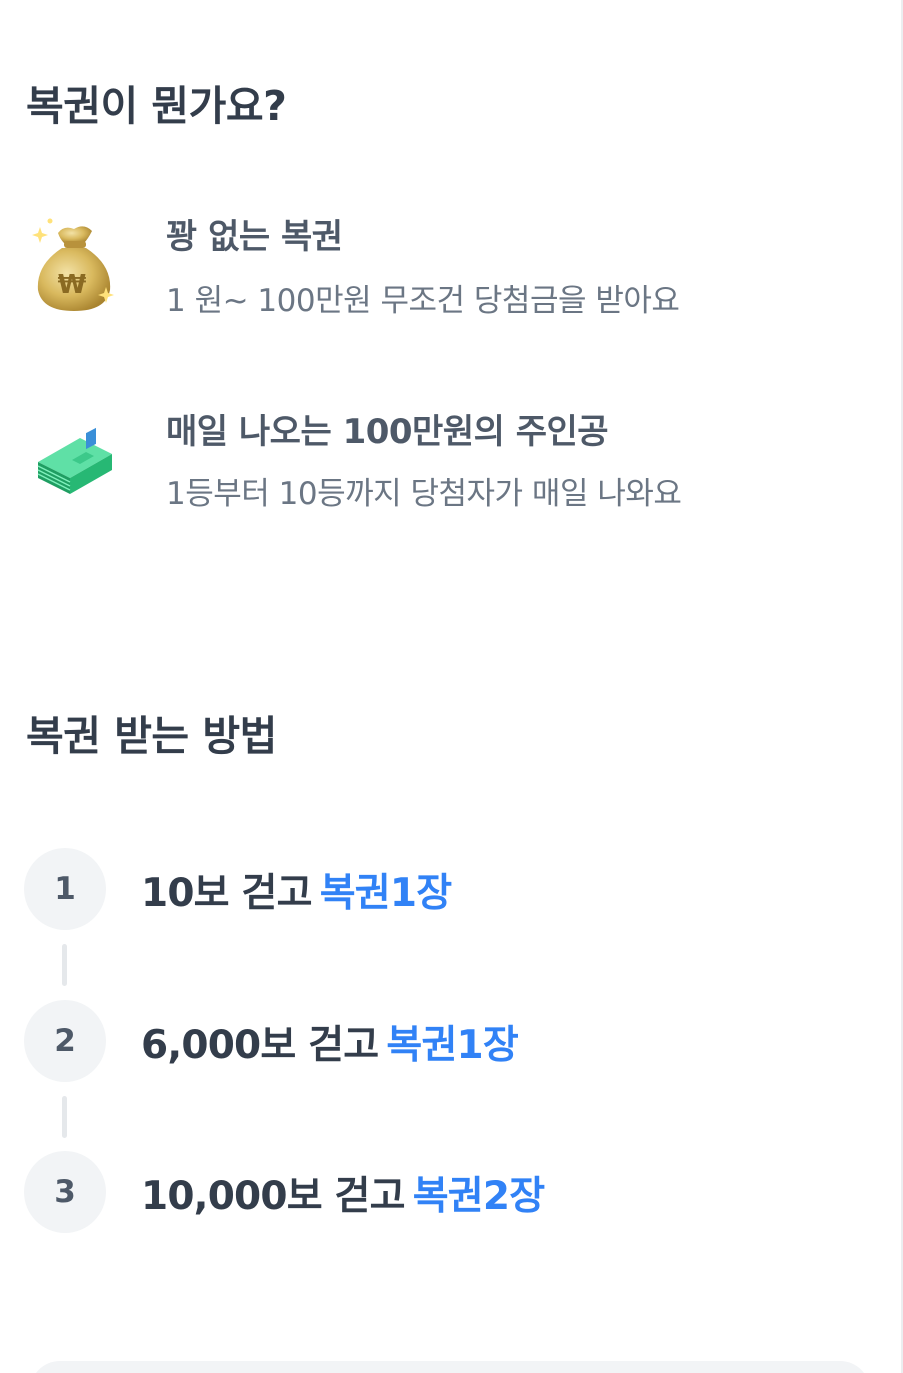  What do you see at coordinates (65, 1192) in the screenshot?
I see `step-number-badge: 3` at bounding box center [65, 1192].